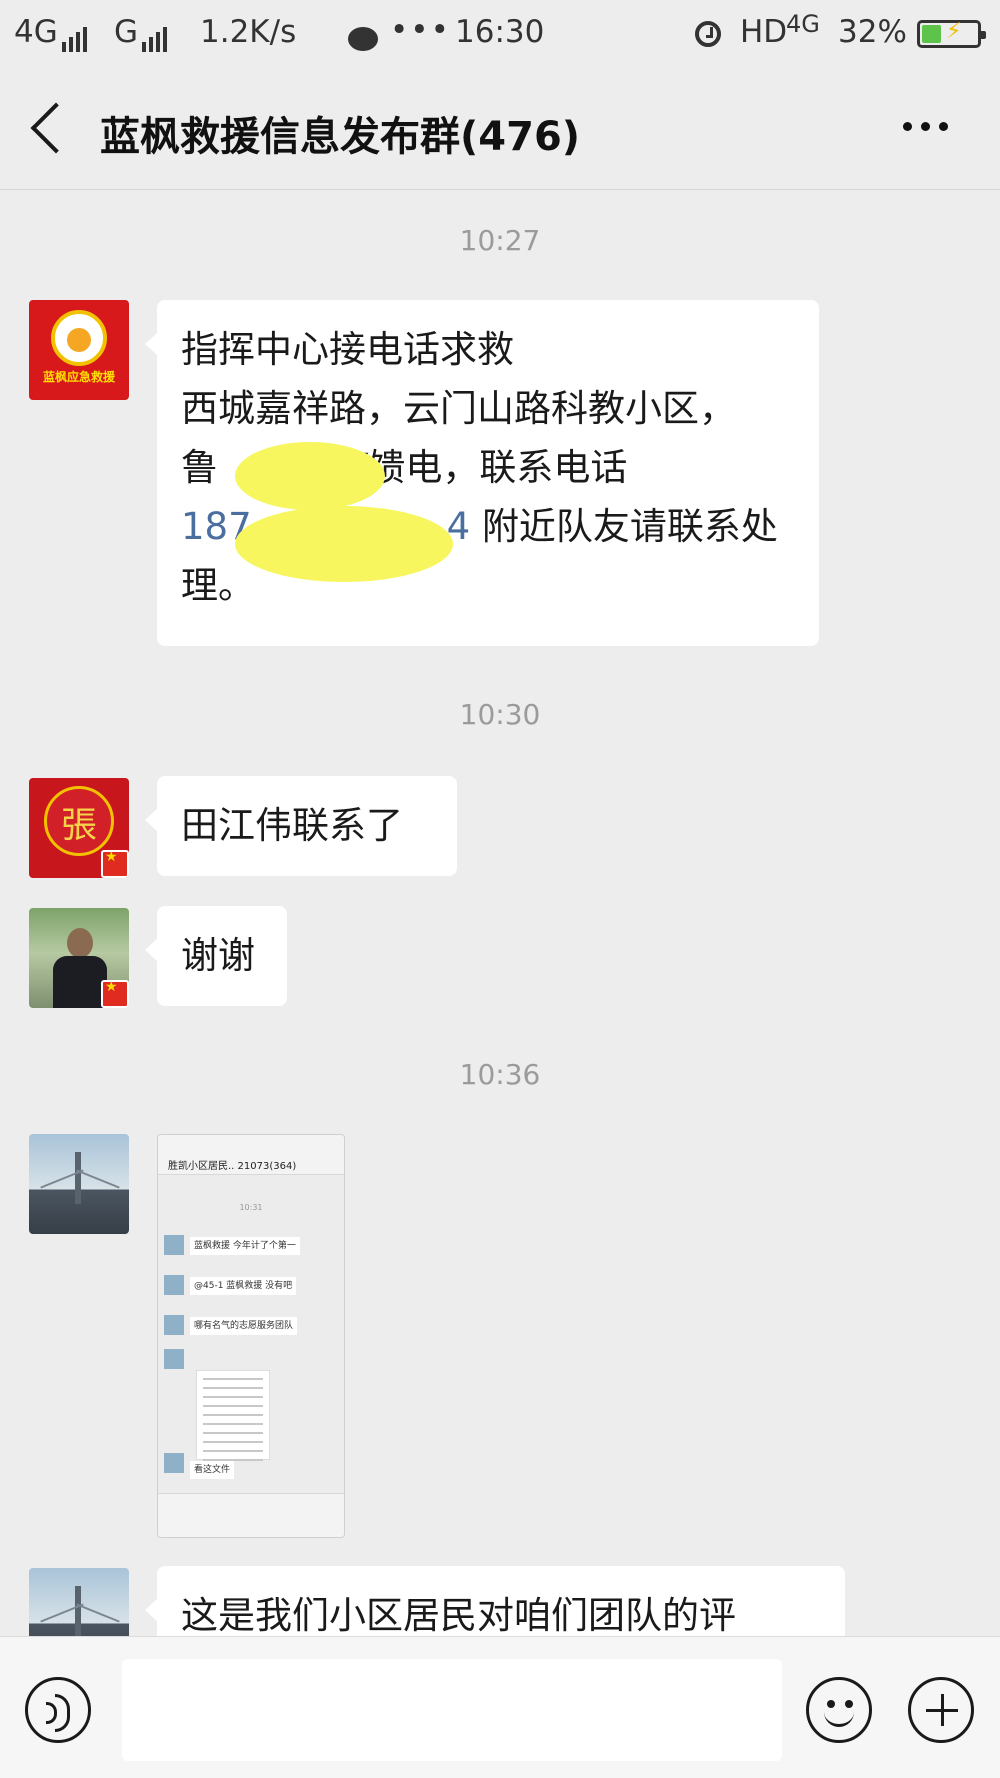 Image resolution: width=1000 pixels, height=1778 pixels. Describe the element at coordinates (458, 408) in the screenshot. I see `message-text: 西城嘉祥路，云门山路科教小区，` at that location.